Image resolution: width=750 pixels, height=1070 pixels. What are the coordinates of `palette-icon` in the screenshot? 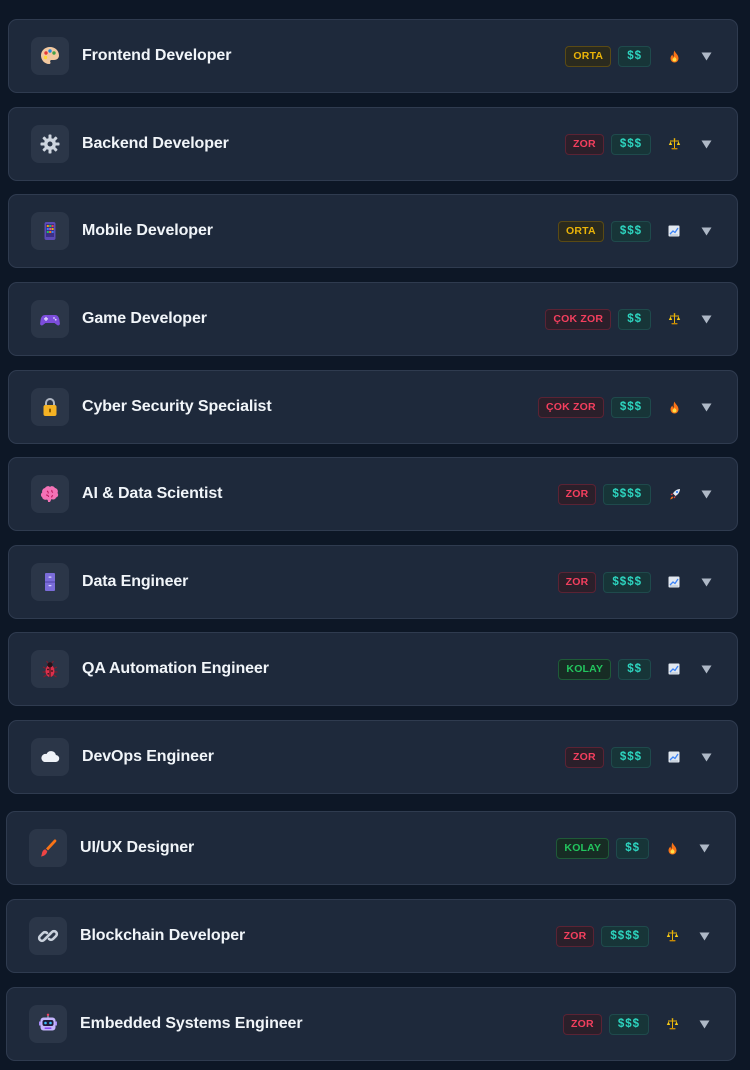 It's located at (50, 56).